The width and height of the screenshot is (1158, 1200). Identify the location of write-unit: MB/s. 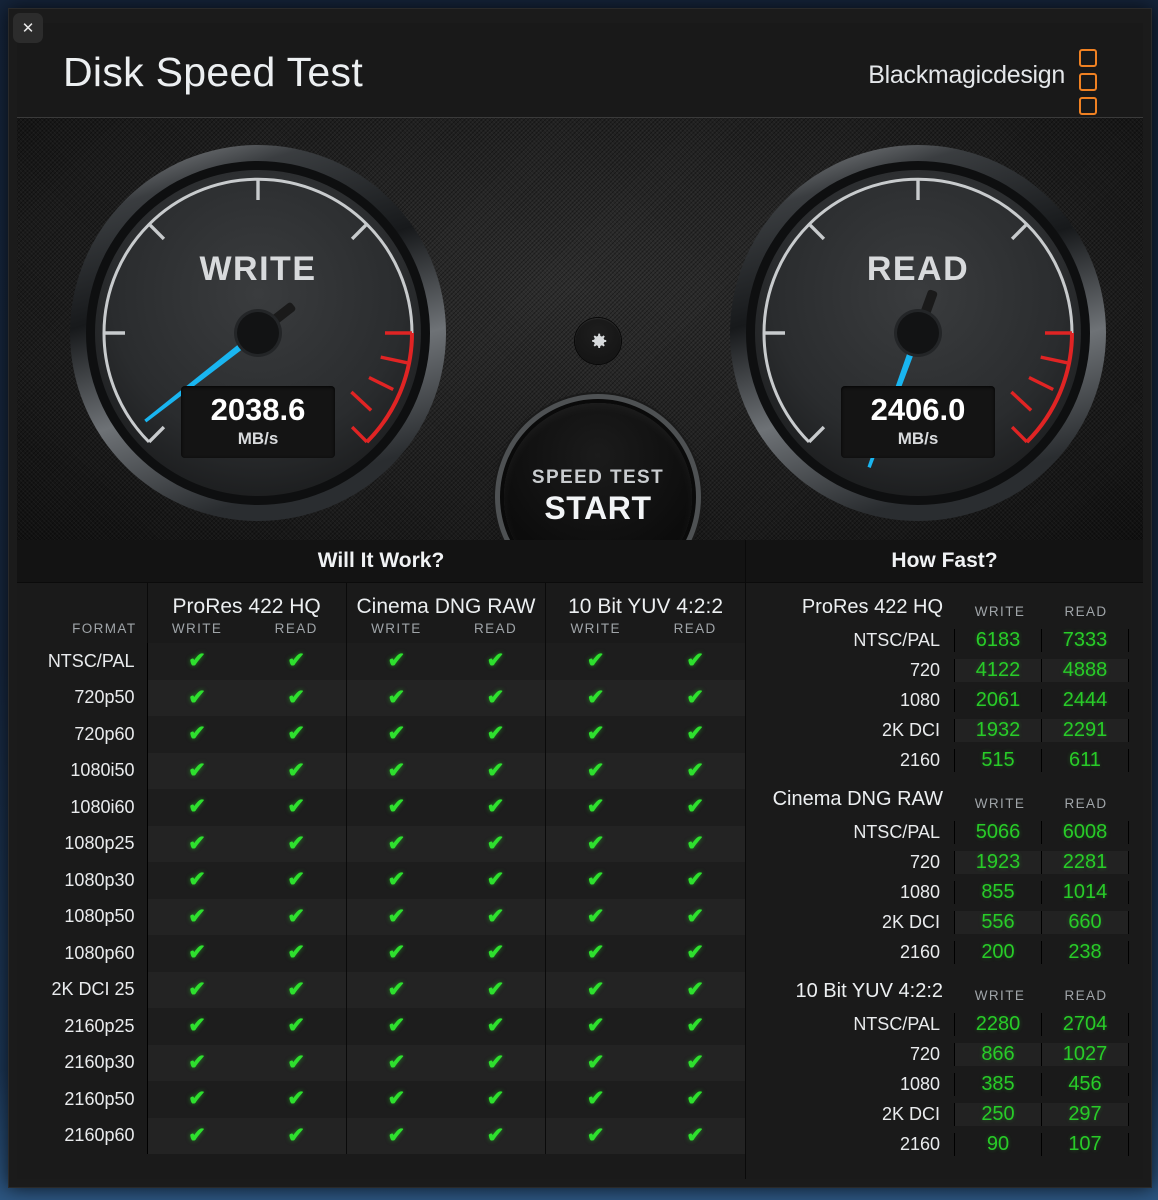
(258, 438).